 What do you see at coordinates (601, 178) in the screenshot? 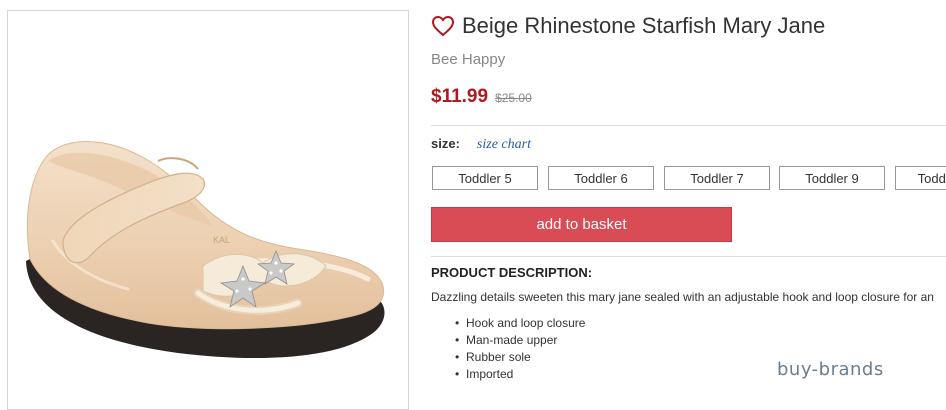
I see `size-option-toddler-6: Toddler 6` at bounding box center [601, 178].